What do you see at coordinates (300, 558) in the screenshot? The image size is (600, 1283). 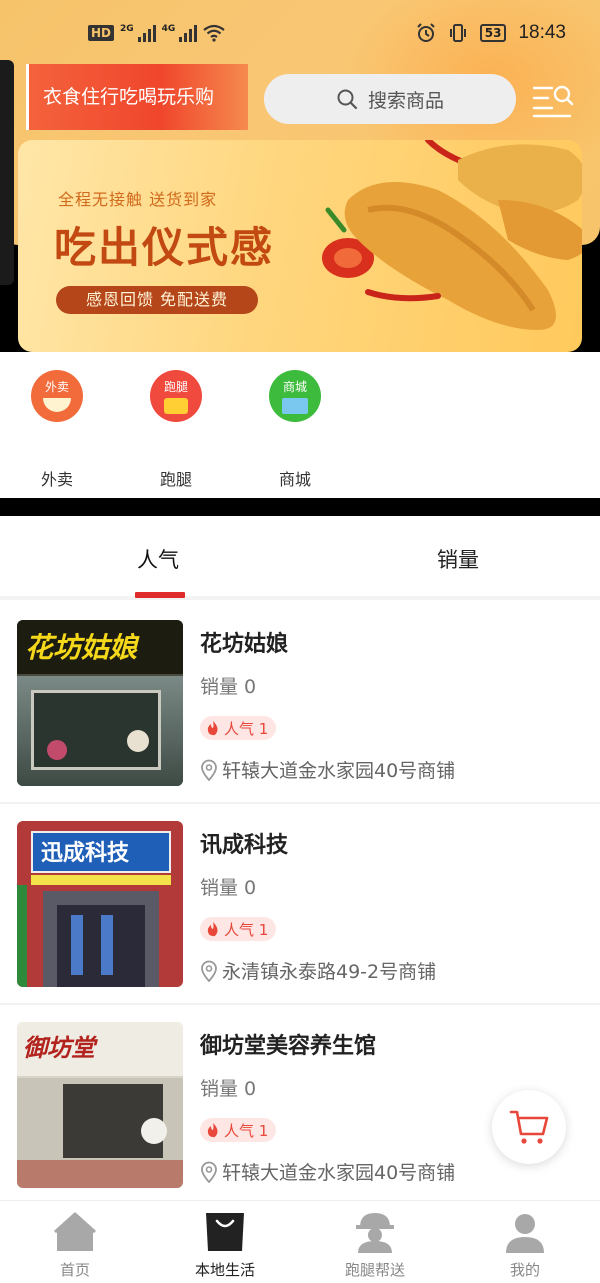 I see `sort-tabs: 人气 销量` at bounding box center [300, 558].